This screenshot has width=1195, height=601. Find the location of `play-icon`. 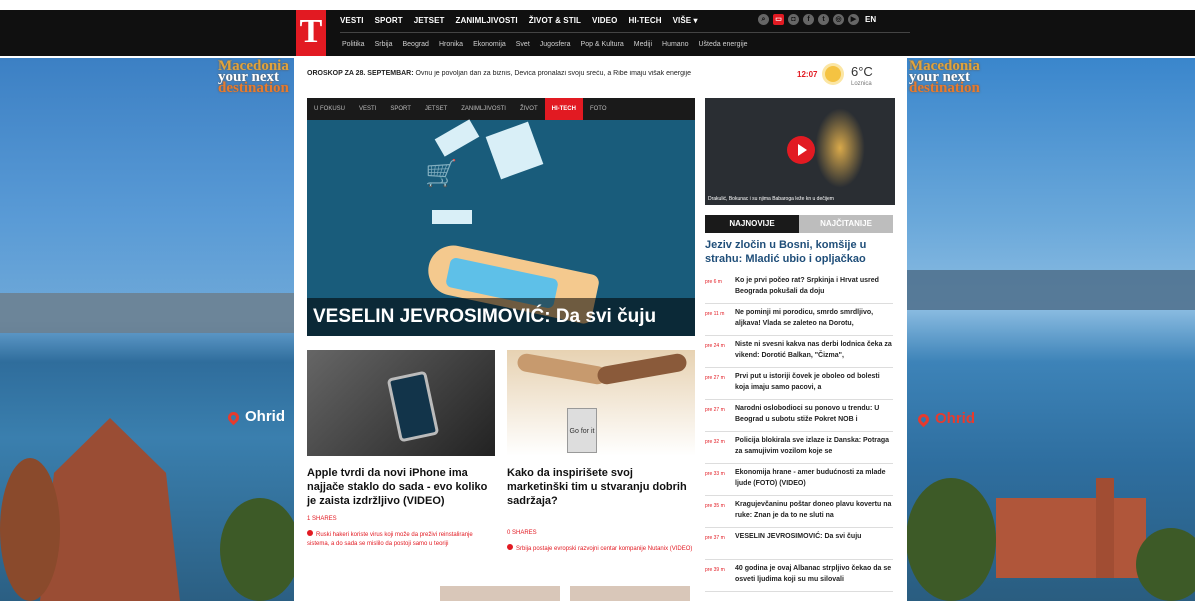

play-icon is located at coordinates (801, 150).